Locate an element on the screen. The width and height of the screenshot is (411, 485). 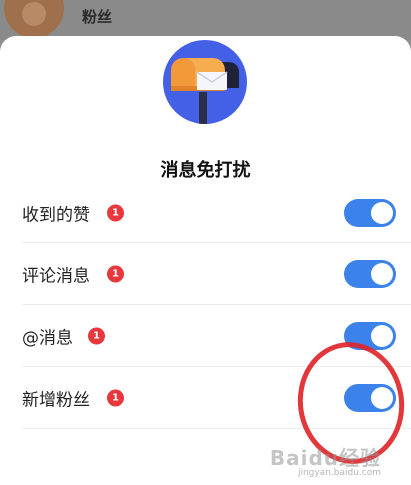
hero-badge is located at coordinates (205, 82).